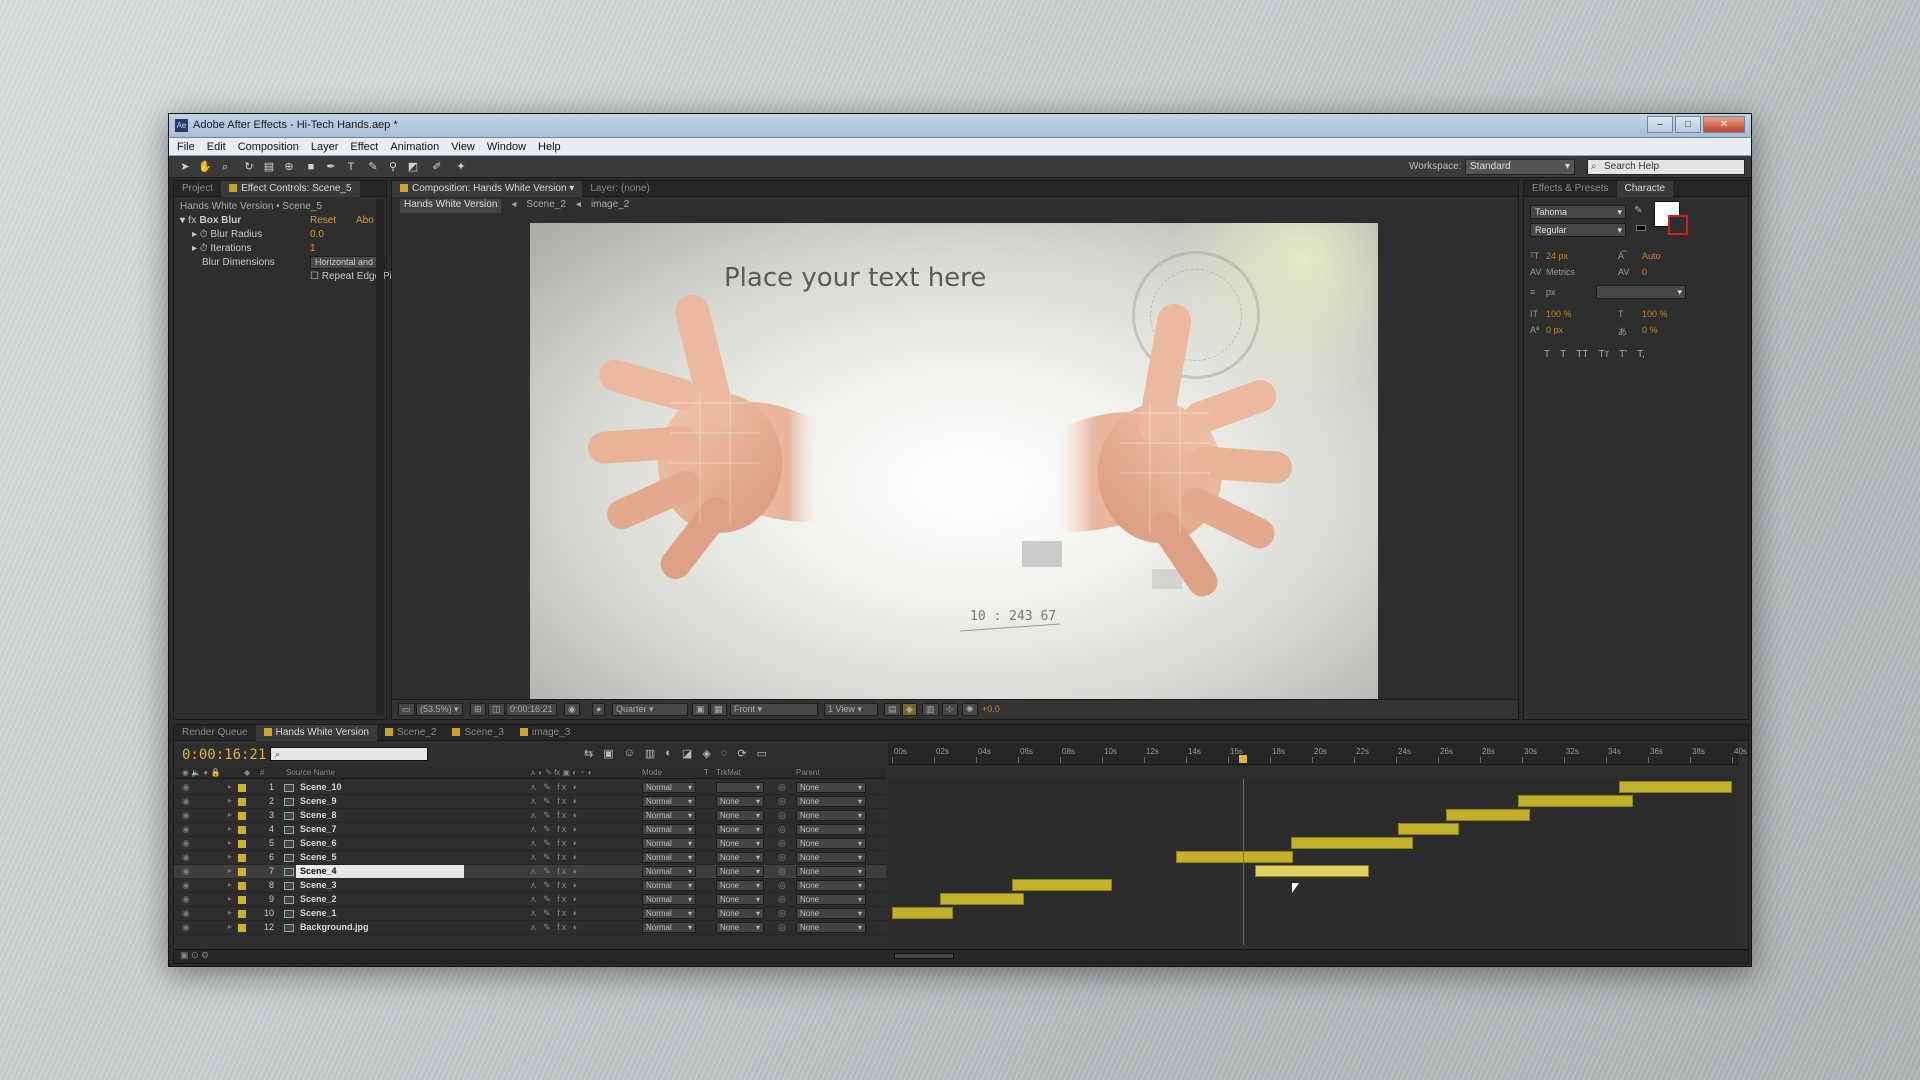 The height and width of the screenshot is (1080, 1920). Describe the element at coordinates (351, 167) in the screenshot. I see `type-tool-icon: T` at that location.